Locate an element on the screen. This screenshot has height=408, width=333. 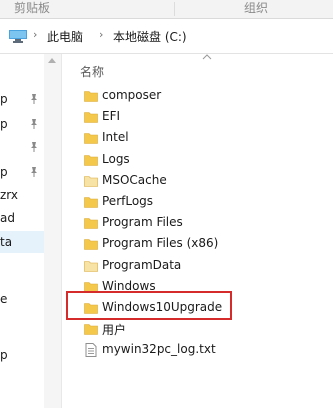
file-list-item: 用户 is located at coordinates (195, 329).